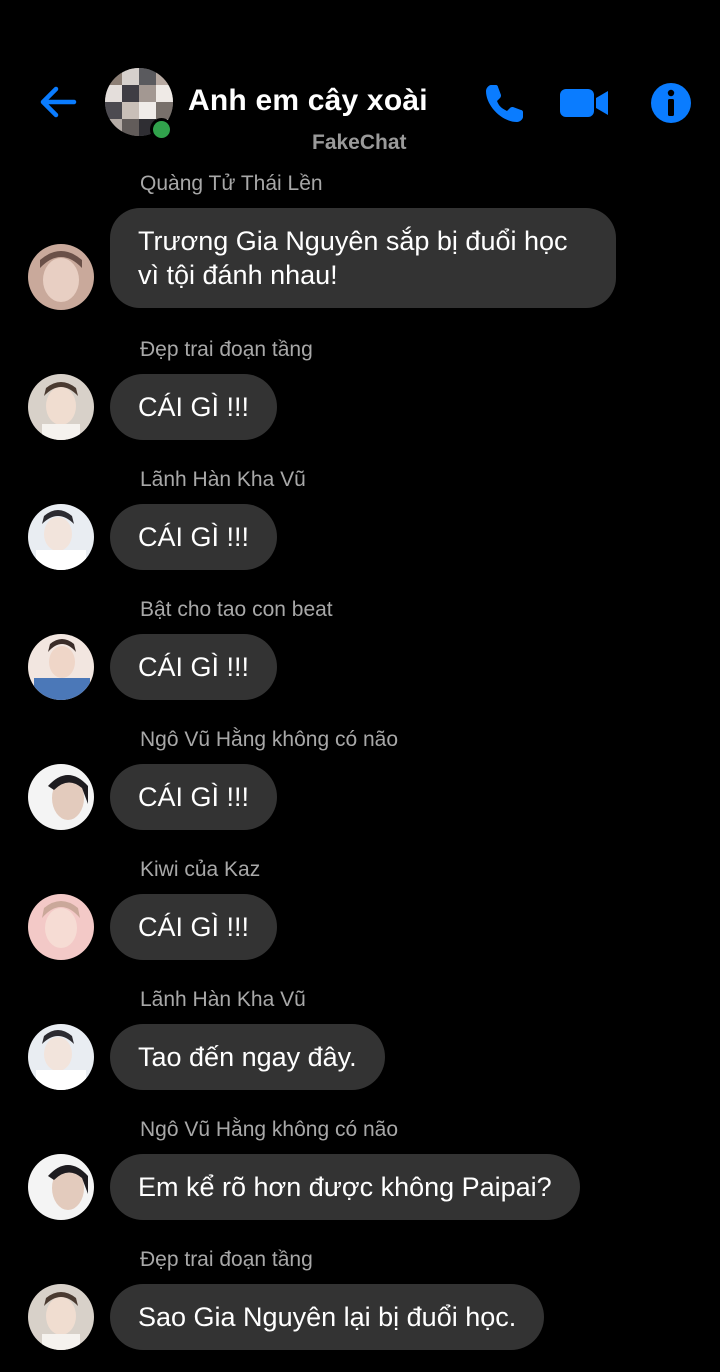  Describe the element at coordinates (327, 1317) in the screenshot. I see `message-bubble: Sao Gia Nguyên lại bị đuổi học.` at that location.